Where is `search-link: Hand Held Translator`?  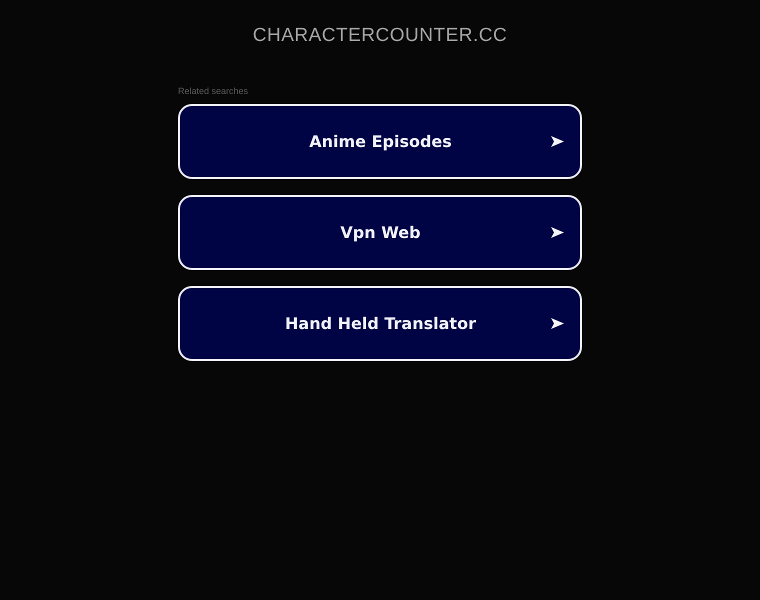 search-link: Hand Held Translator is located at coordinates (380, 323).